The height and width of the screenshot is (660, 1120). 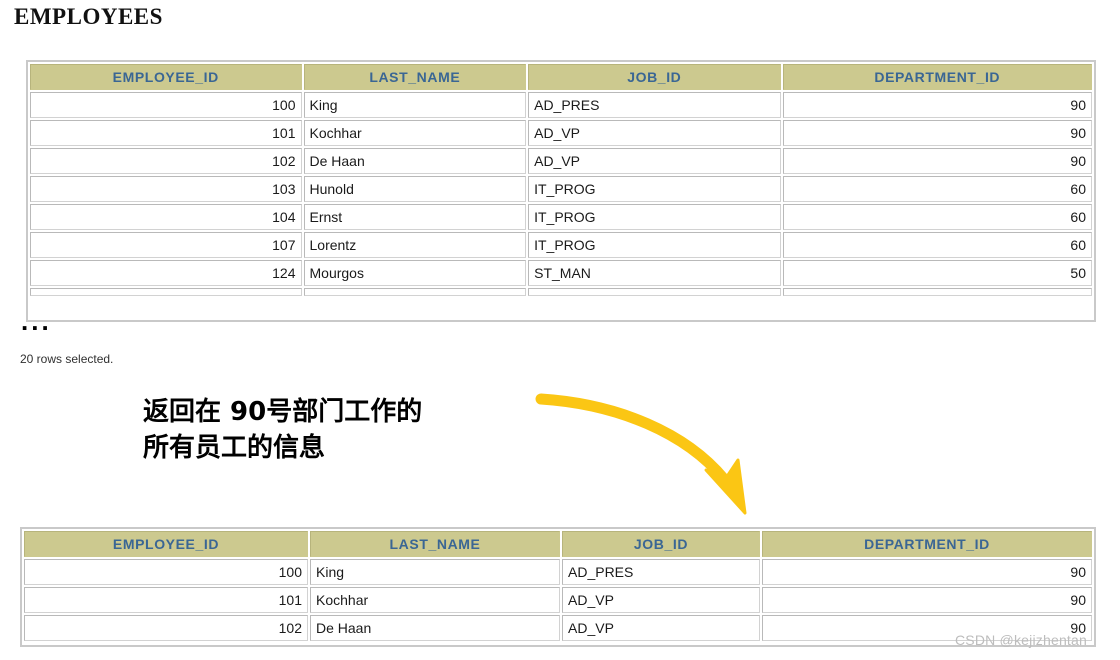 I want to click on cell-r2-department-id: 90, so click(x=937, y=161).